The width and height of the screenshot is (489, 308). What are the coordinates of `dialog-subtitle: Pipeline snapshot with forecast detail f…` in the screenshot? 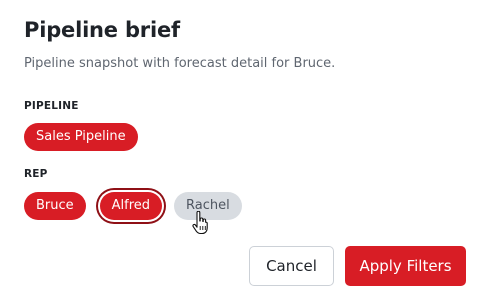 It's located at (180, 63).